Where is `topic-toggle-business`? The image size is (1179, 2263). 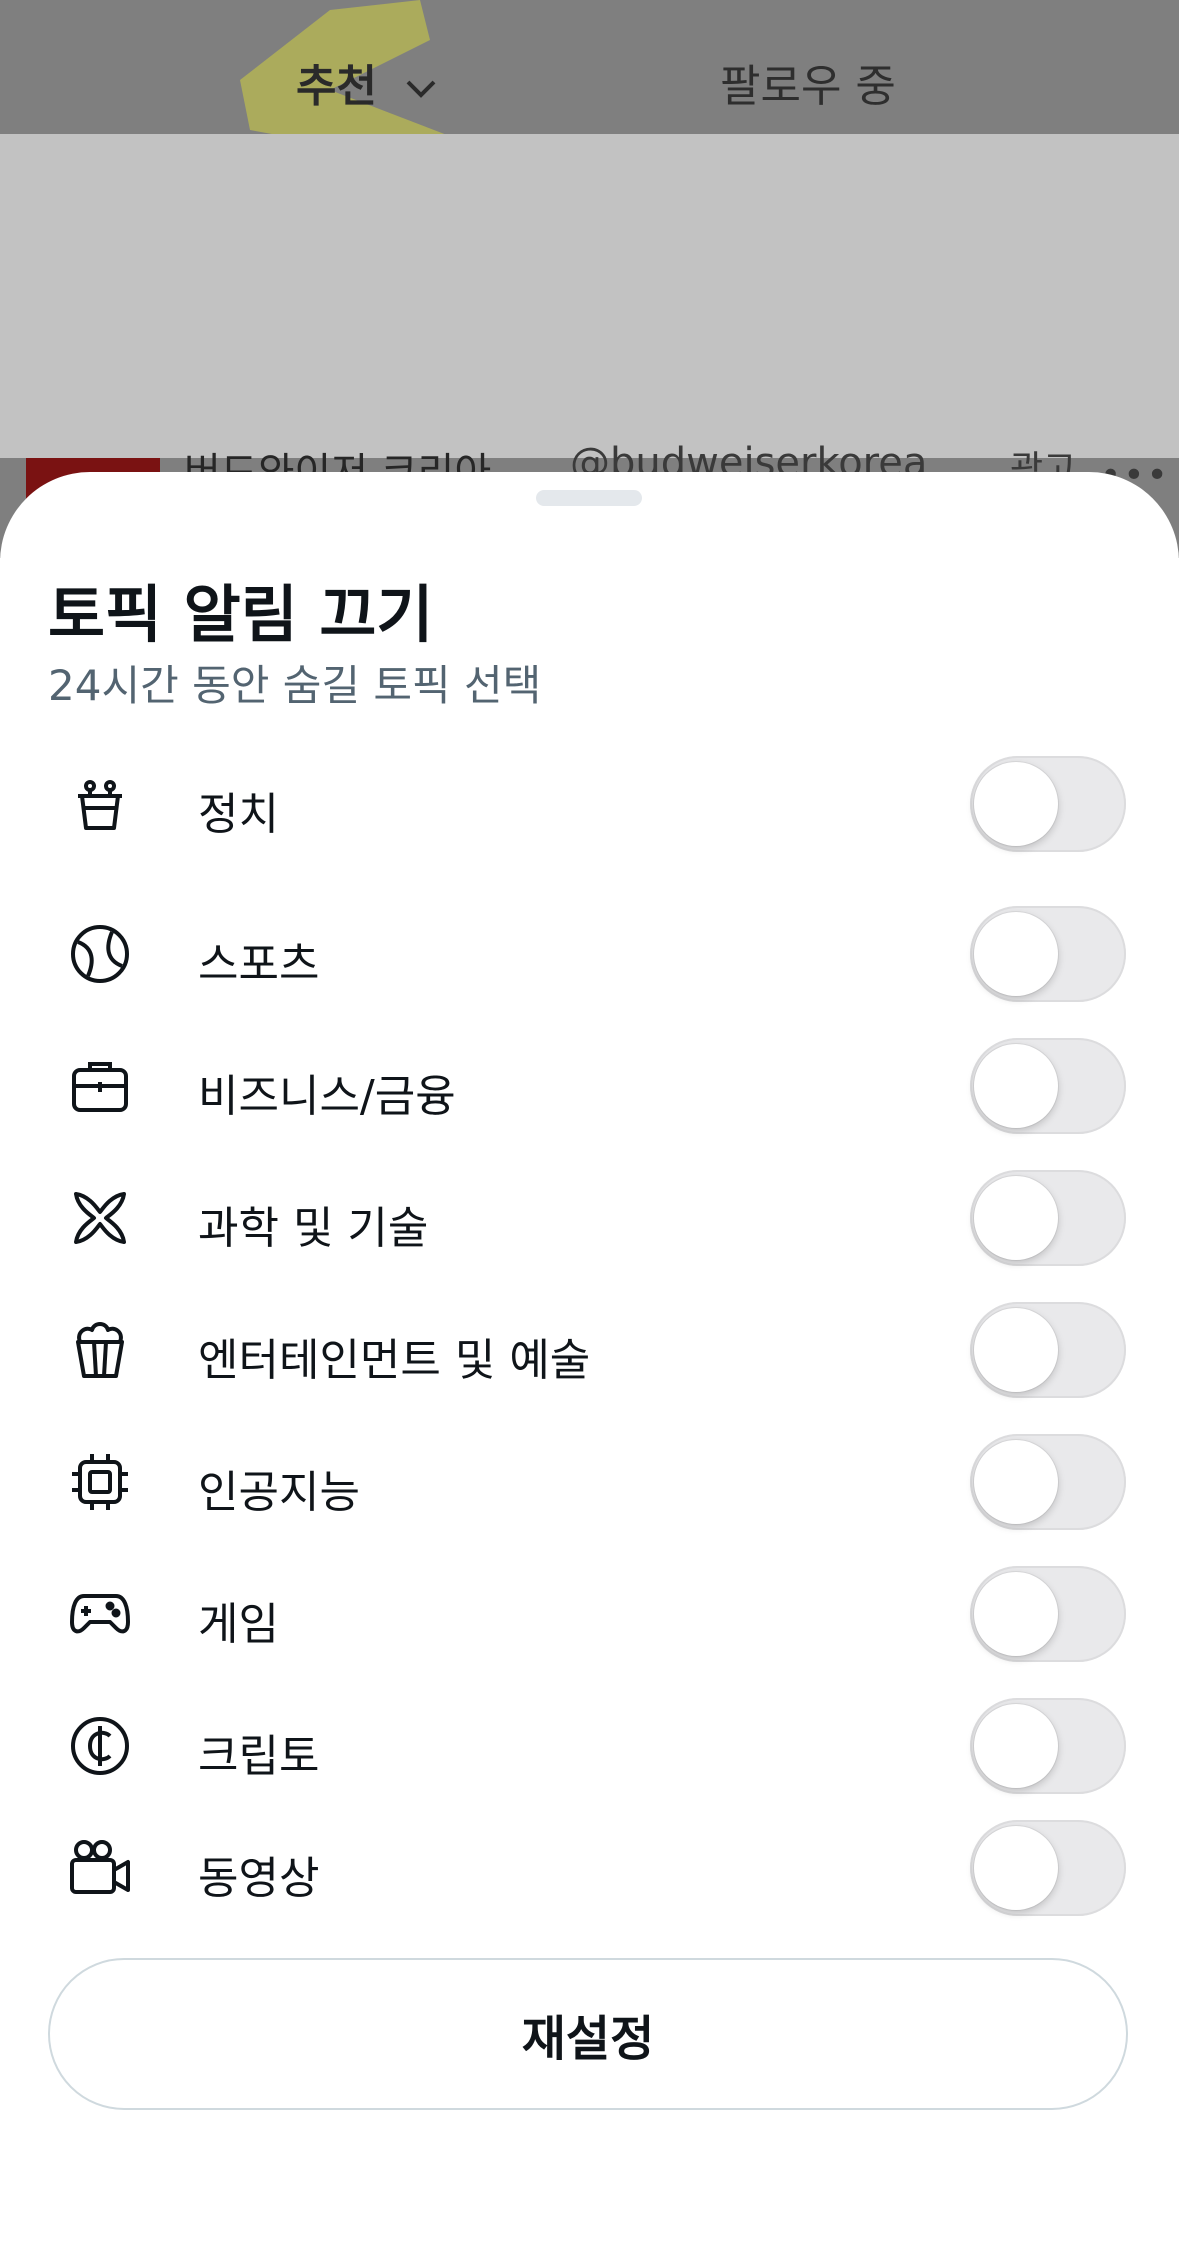
topic-toggle-business is located at coordinates (1048, 1086).